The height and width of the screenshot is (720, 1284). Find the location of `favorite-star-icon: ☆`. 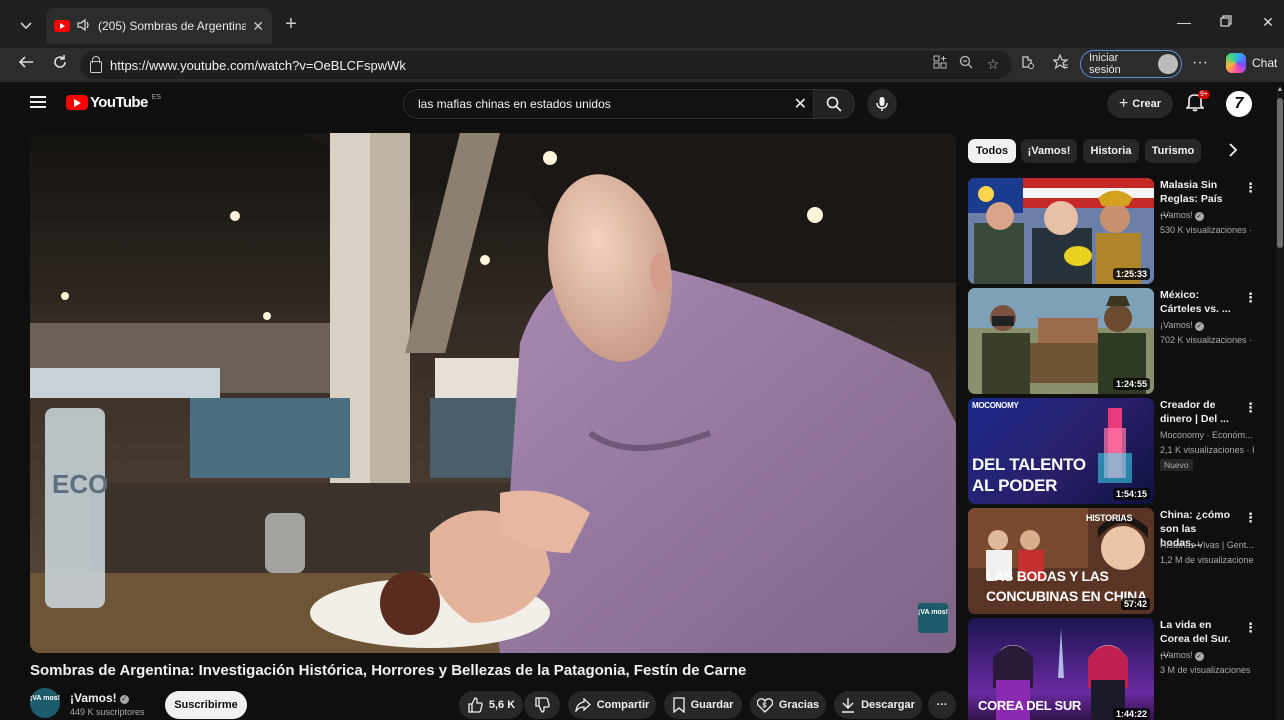

favorite-star-icon: ☆ is located at coordinates (993, 64).